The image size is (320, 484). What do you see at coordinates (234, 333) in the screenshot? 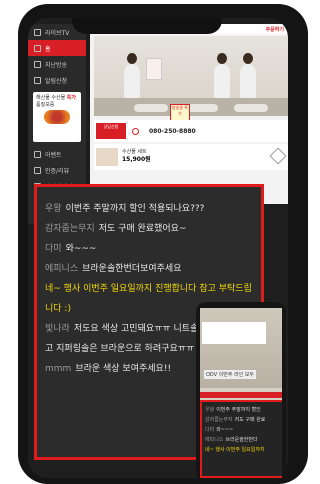
I see `inset-ad` at bounding box center [234, 333].